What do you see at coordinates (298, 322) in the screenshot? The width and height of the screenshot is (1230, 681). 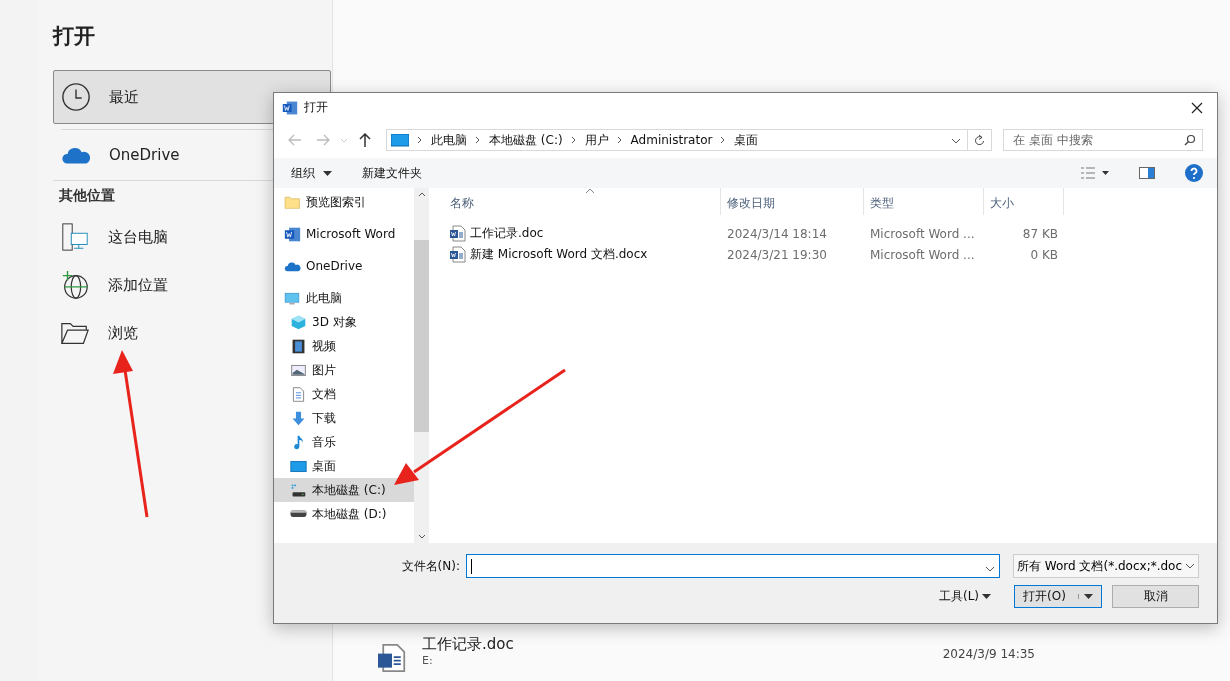 I see `cube-icon` at bounding box center [298, 322].